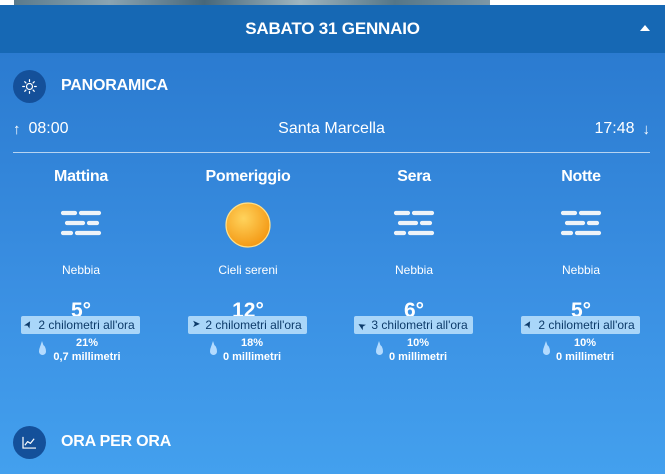 The image size is (665, 474). Describe the element at coordinates (248, 225) in the screenshot. I see `sun-icon` at that location.